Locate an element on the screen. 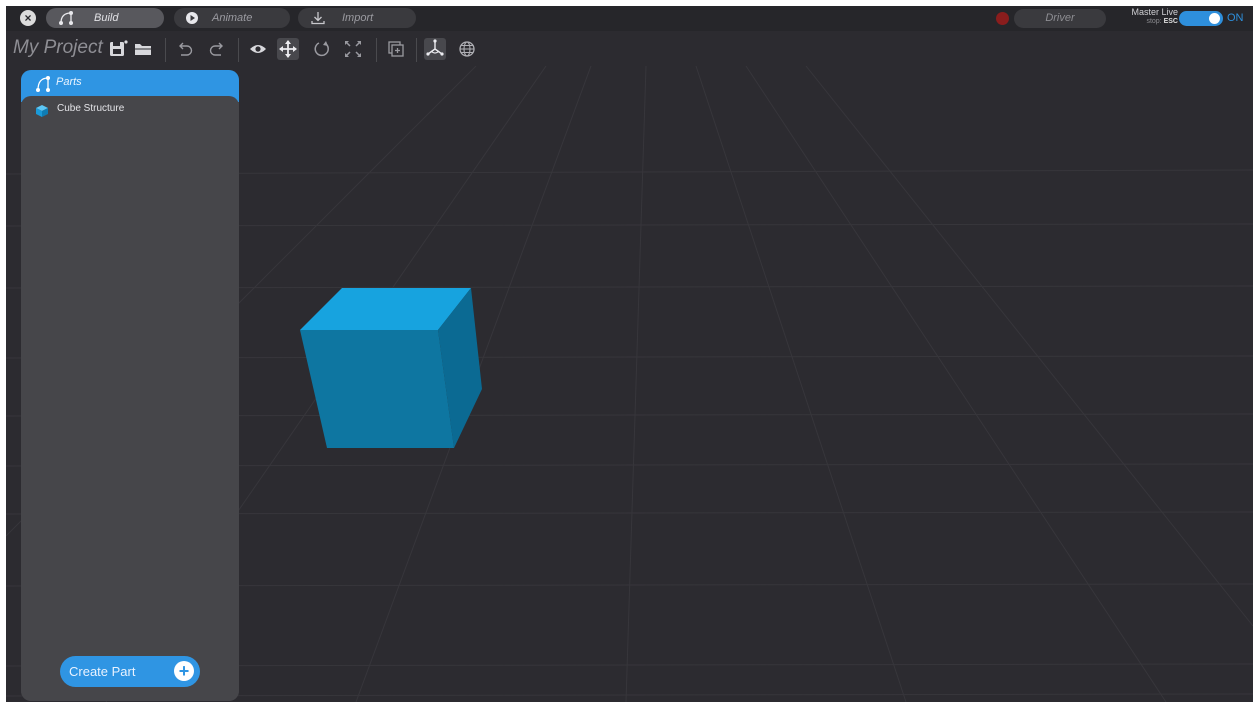 The width and height of the screenshot is (1253, 702). stop-hint: stop: ESC is located at coordinates (1162, 21).